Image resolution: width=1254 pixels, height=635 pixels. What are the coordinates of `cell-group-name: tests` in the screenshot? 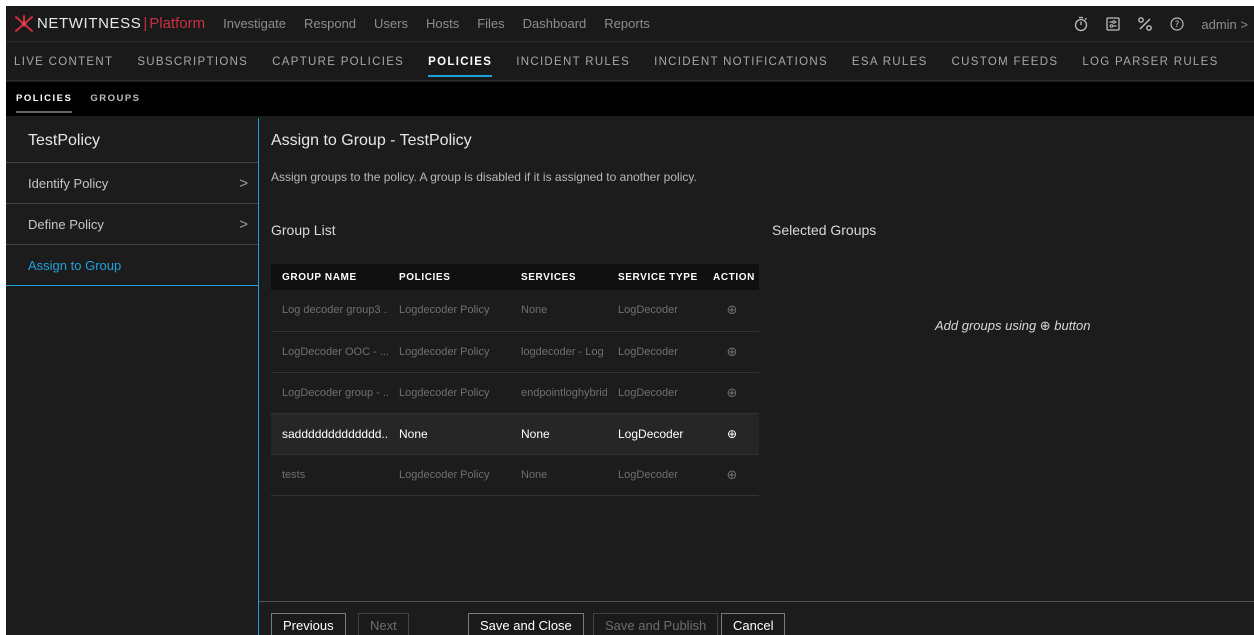 It's located at (329, 475).